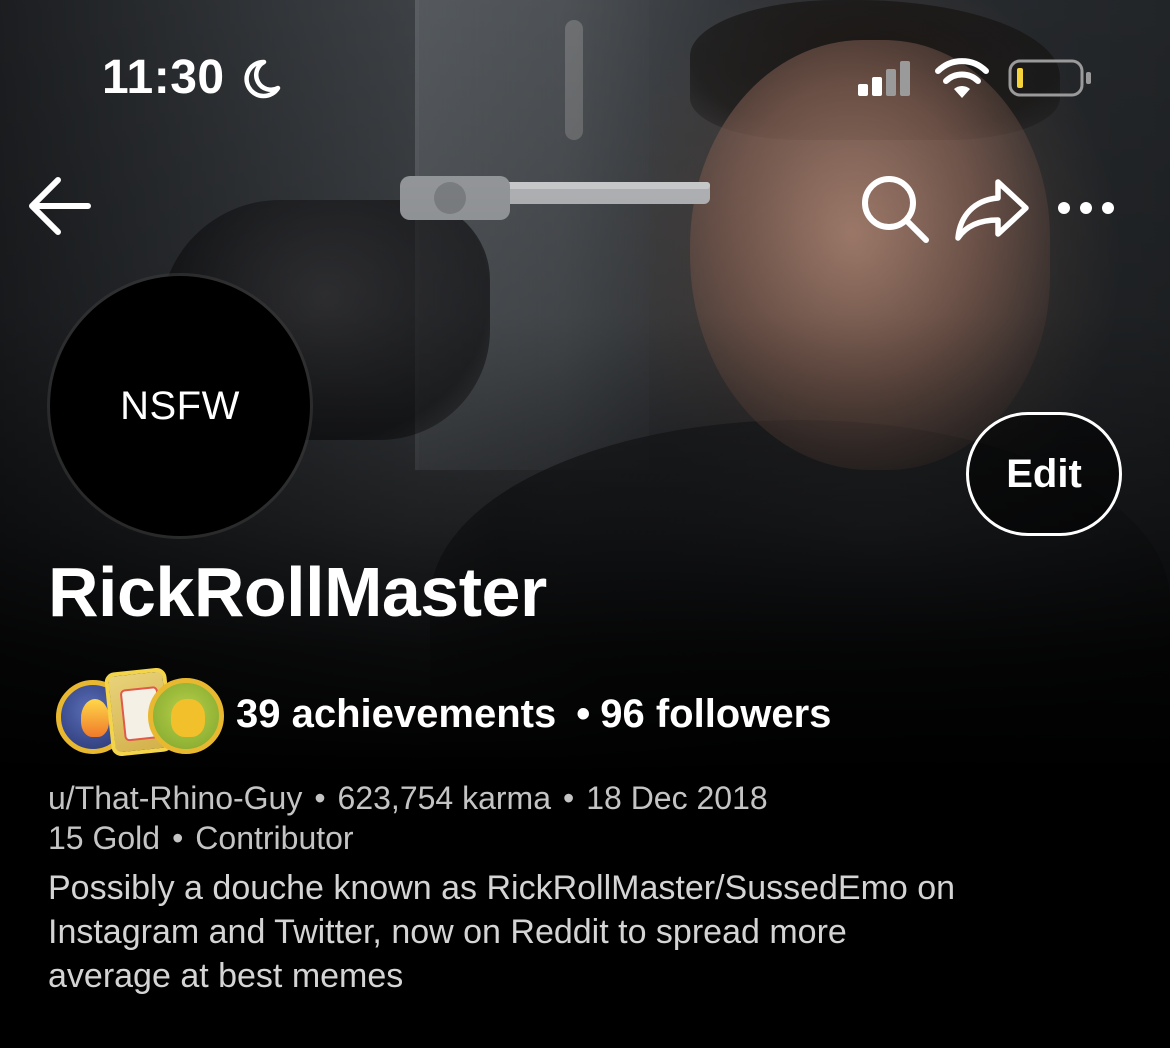  Describe the element at coordinates (274, 838) in the screenshot. I see `contributor-label: Contributor` at that location.